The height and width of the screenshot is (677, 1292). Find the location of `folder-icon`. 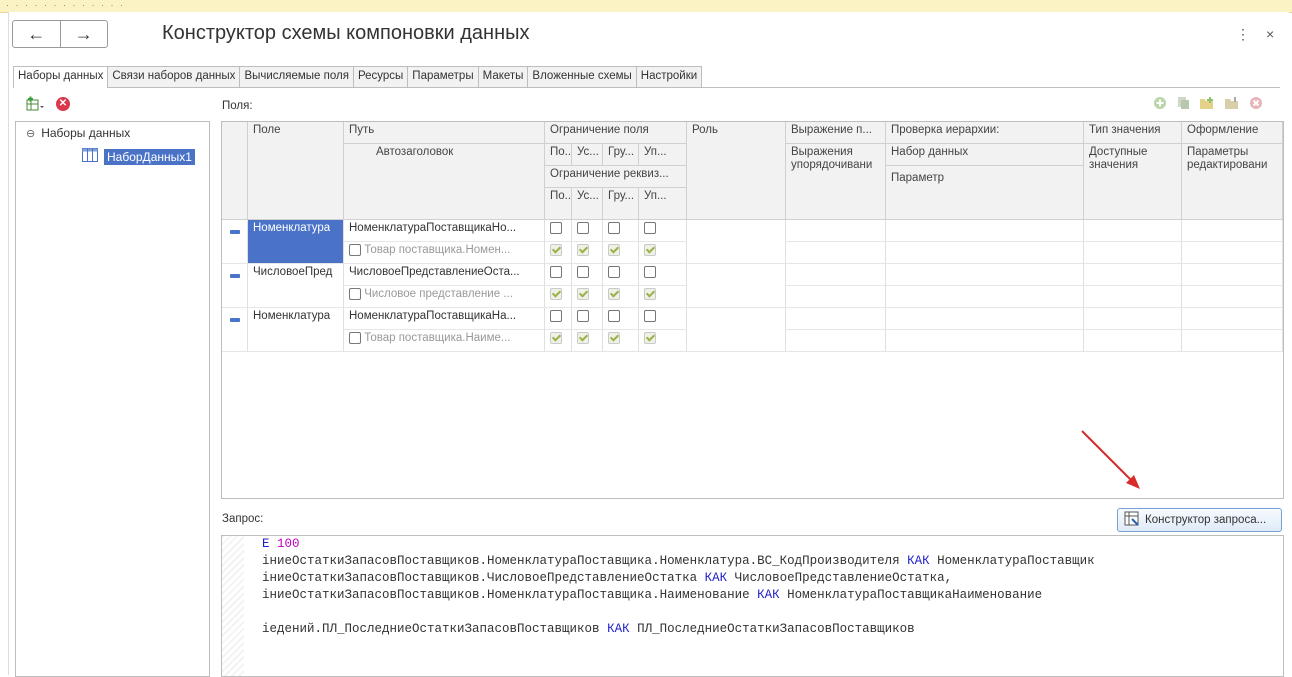

folder-icon is located at coordinates (1232, 104).